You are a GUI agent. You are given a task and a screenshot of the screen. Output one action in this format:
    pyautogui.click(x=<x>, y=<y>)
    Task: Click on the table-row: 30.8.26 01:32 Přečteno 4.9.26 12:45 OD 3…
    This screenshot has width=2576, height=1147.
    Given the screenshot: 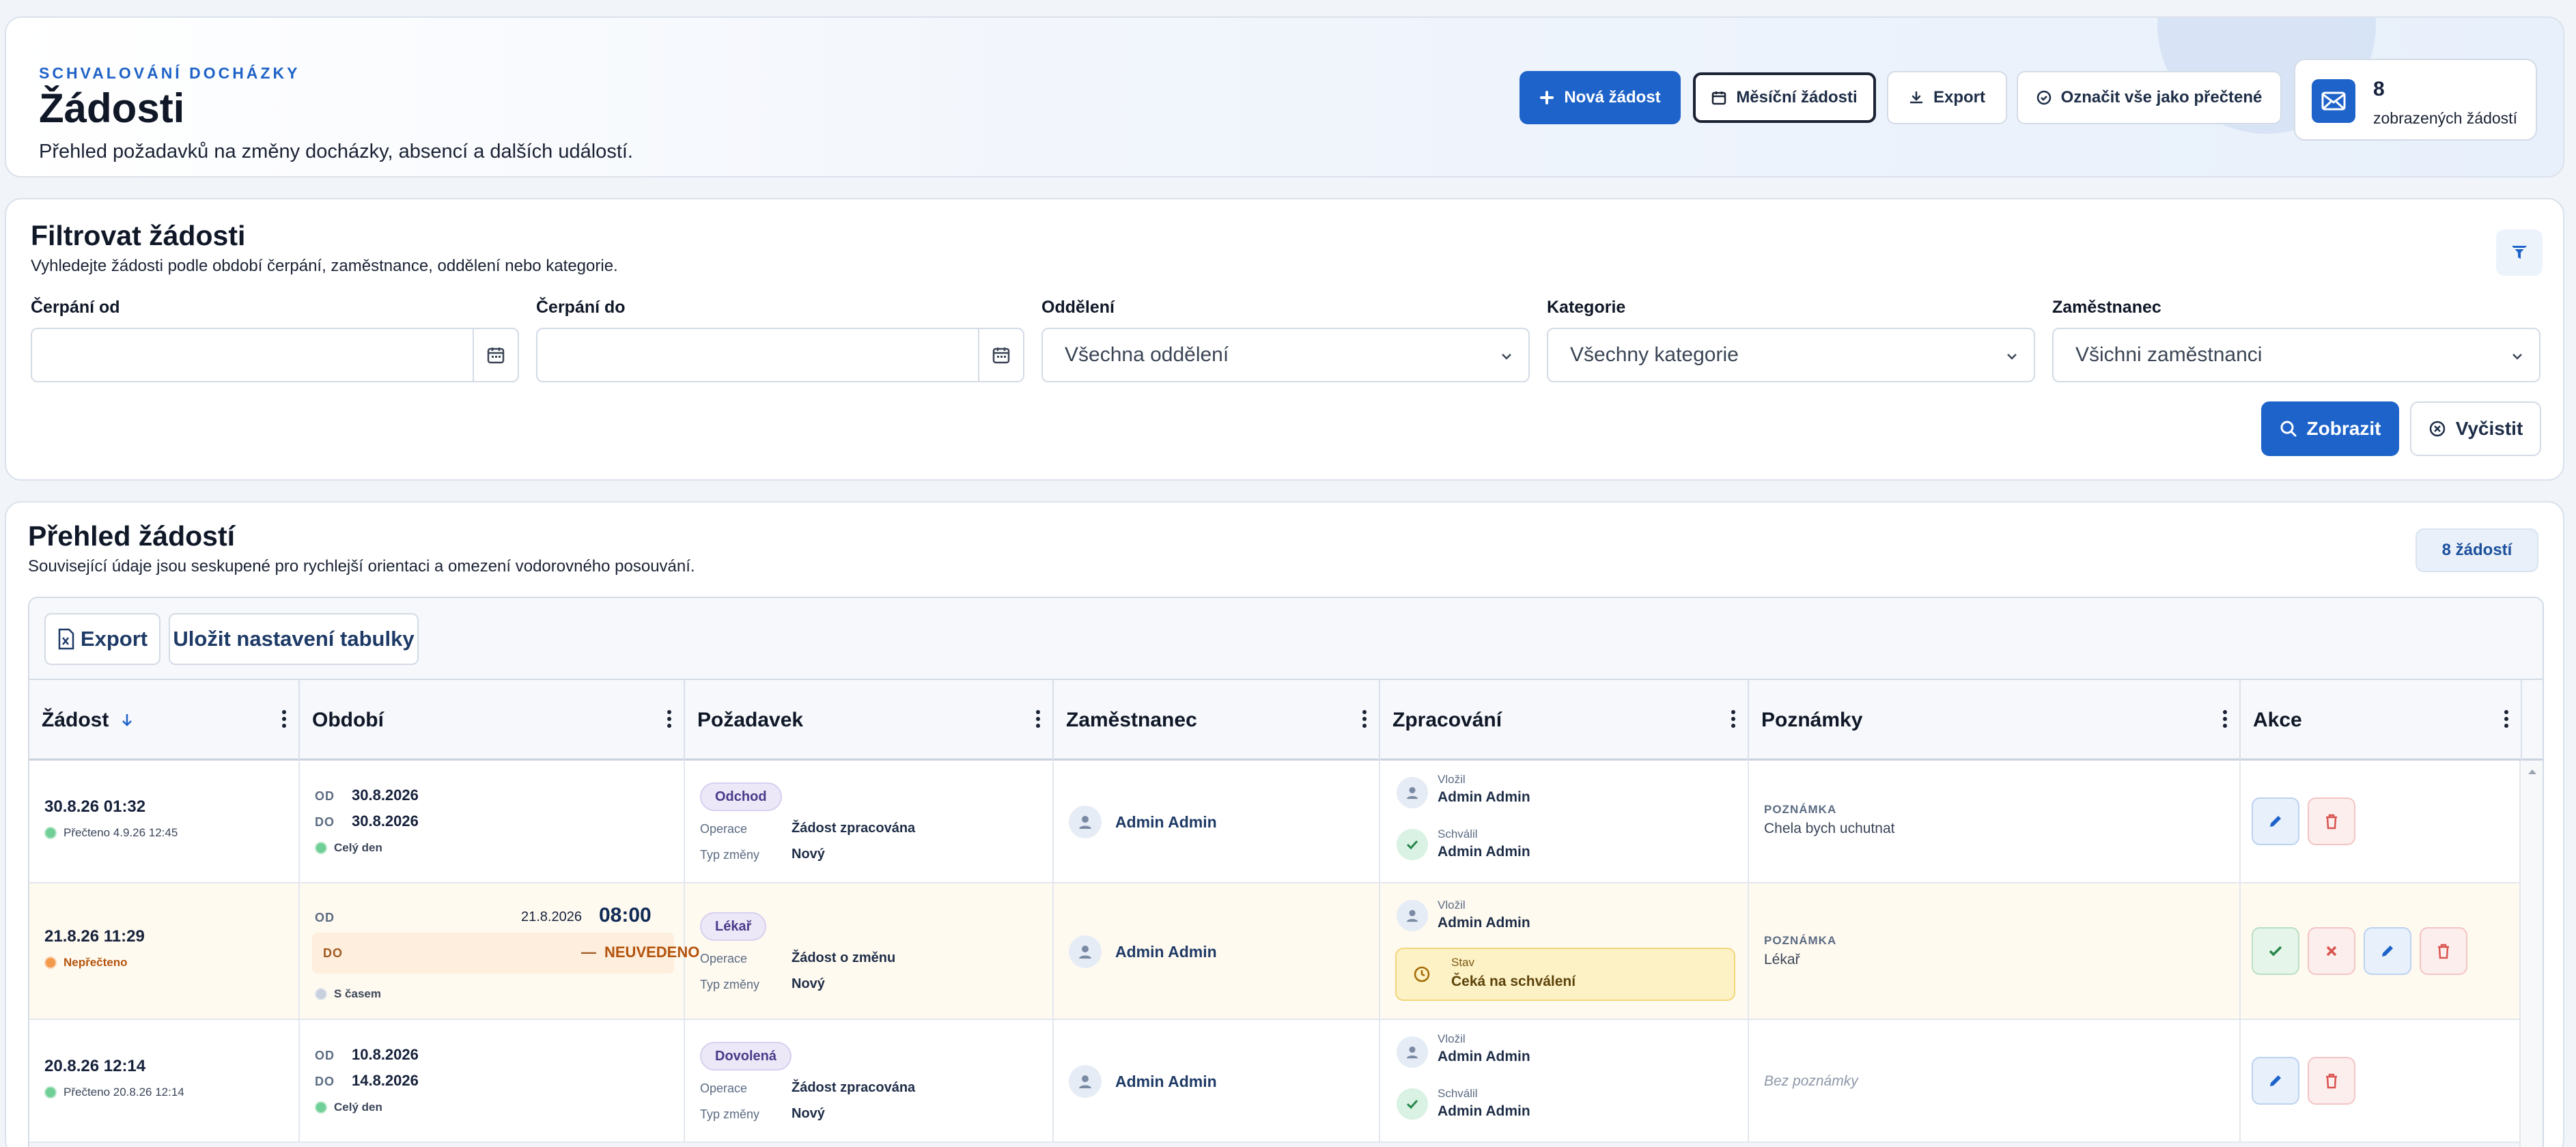 What is the action you would take?
    pyautogui.click(x=1275, y=822)
    